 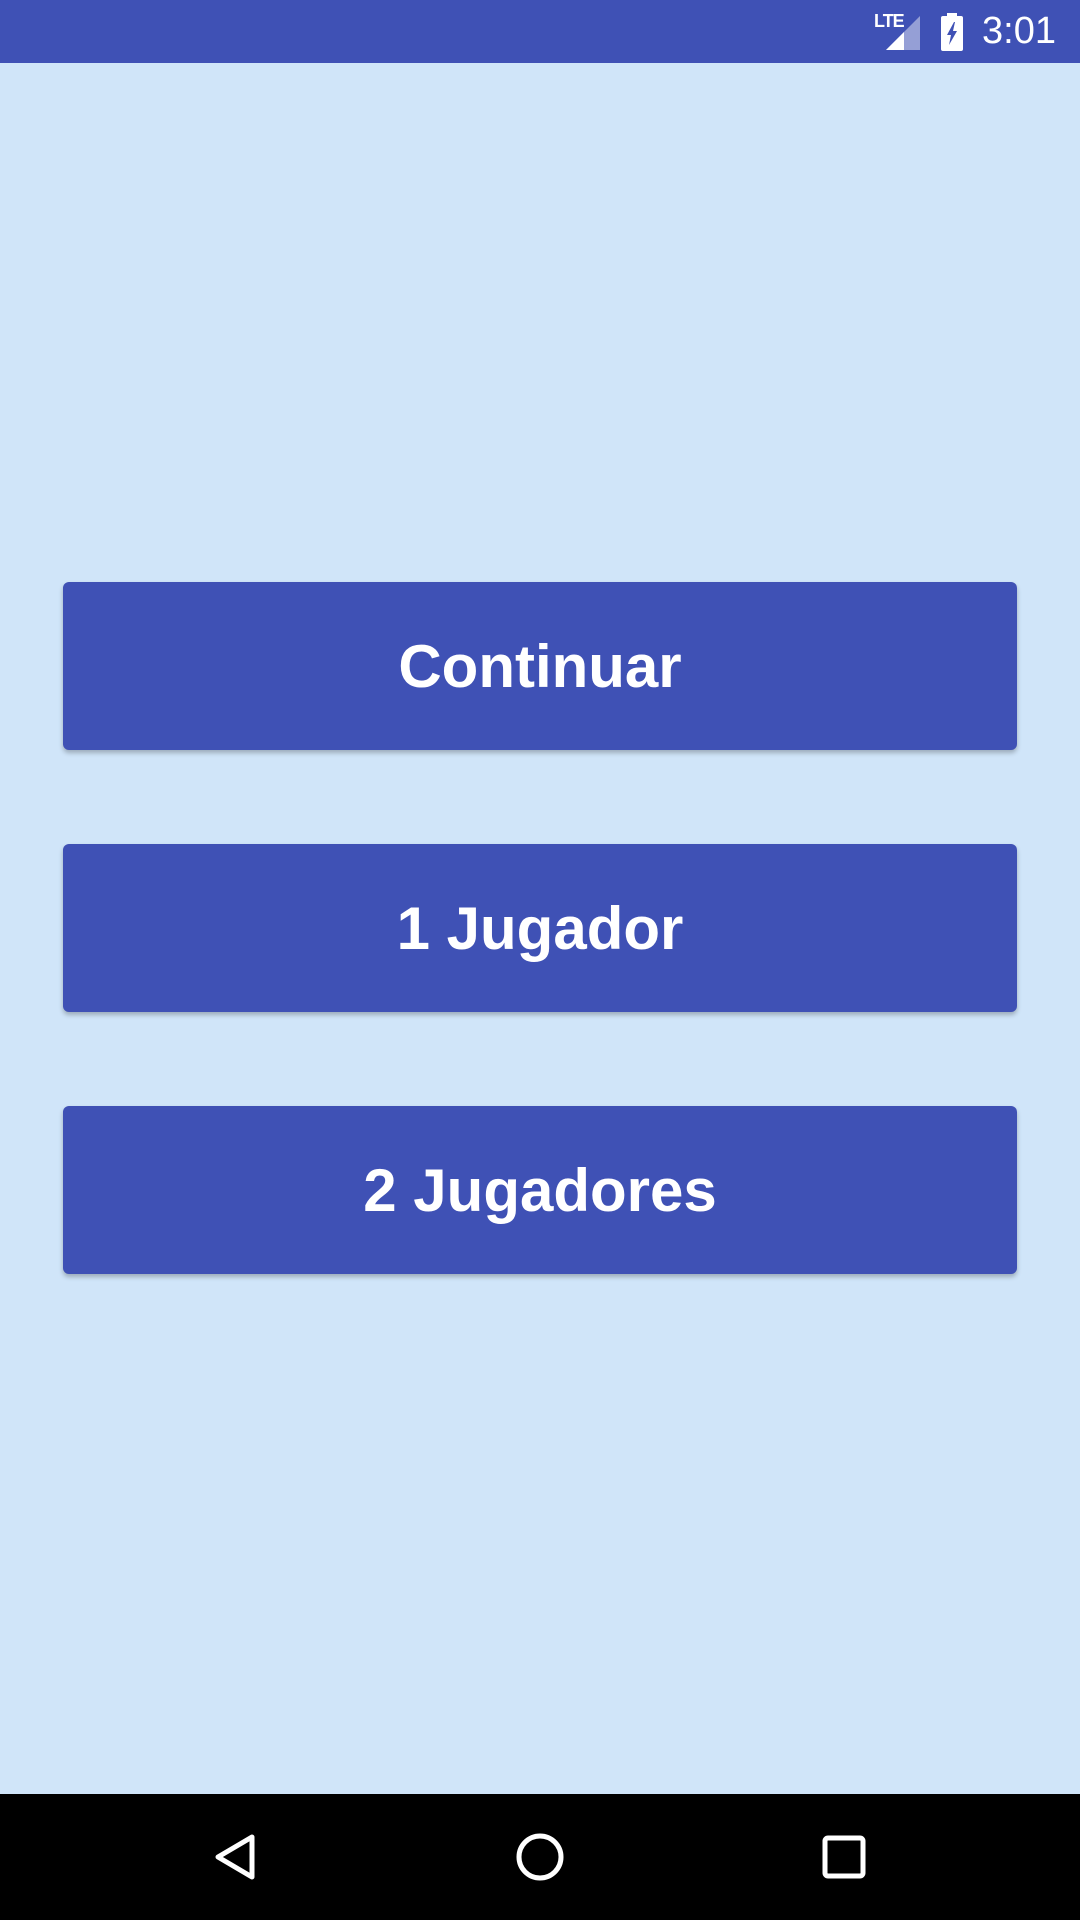 I want to click on recents-icon, so click(x=844, y=1857).